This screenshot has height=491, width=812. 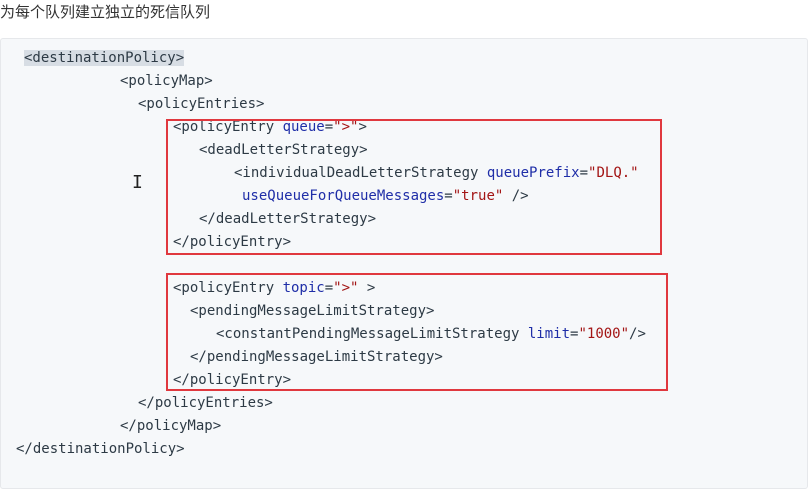 I want to click on text-cursor-icon: I, so click(x=137, y=182).